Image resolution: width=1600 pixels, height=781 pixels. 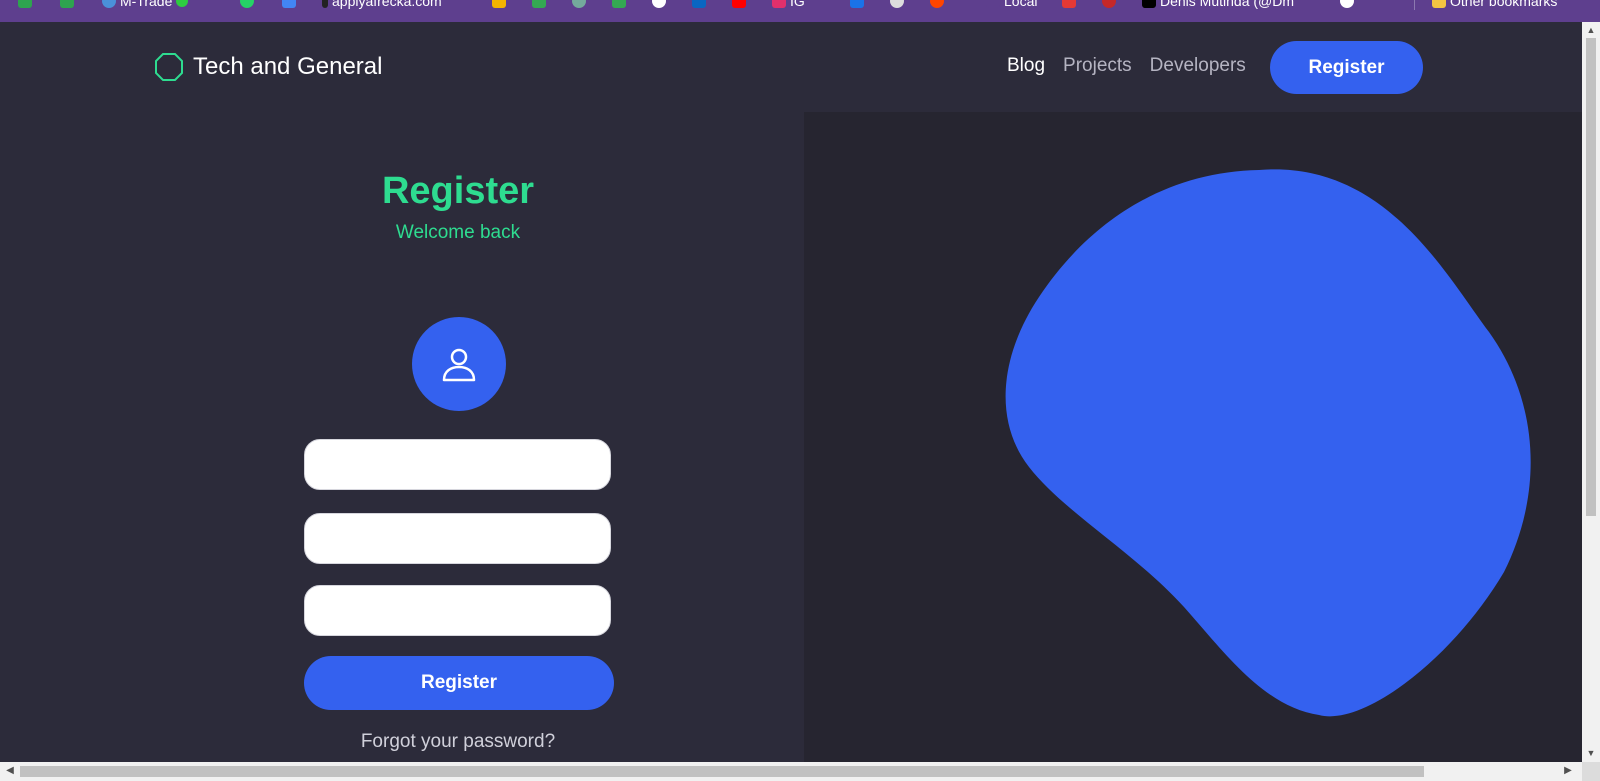 I want to click on nav-links: Blog Projects Developers, so click(x=1126, y=66).